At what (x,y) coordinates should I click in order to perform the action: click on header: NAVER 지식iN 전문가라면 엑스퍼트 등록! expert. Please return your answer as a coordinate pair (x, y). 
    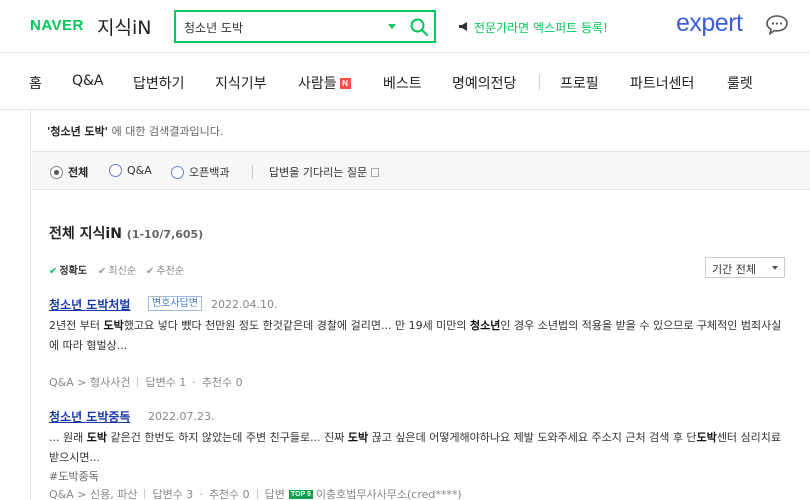
    Looking at the image, I should click on (405, 26).